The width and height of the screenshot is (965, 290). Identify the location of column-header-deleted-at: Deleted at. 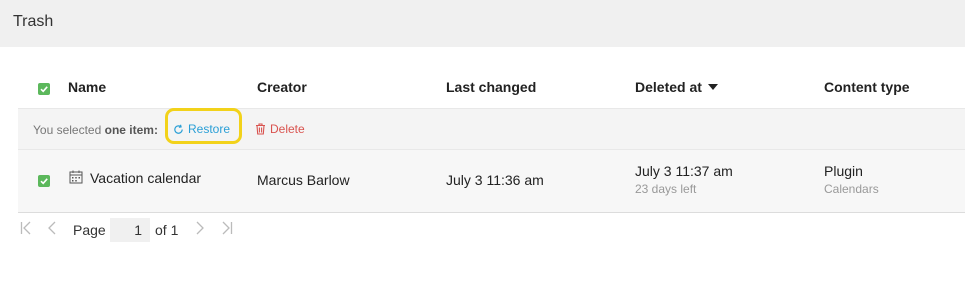
(676, 87).